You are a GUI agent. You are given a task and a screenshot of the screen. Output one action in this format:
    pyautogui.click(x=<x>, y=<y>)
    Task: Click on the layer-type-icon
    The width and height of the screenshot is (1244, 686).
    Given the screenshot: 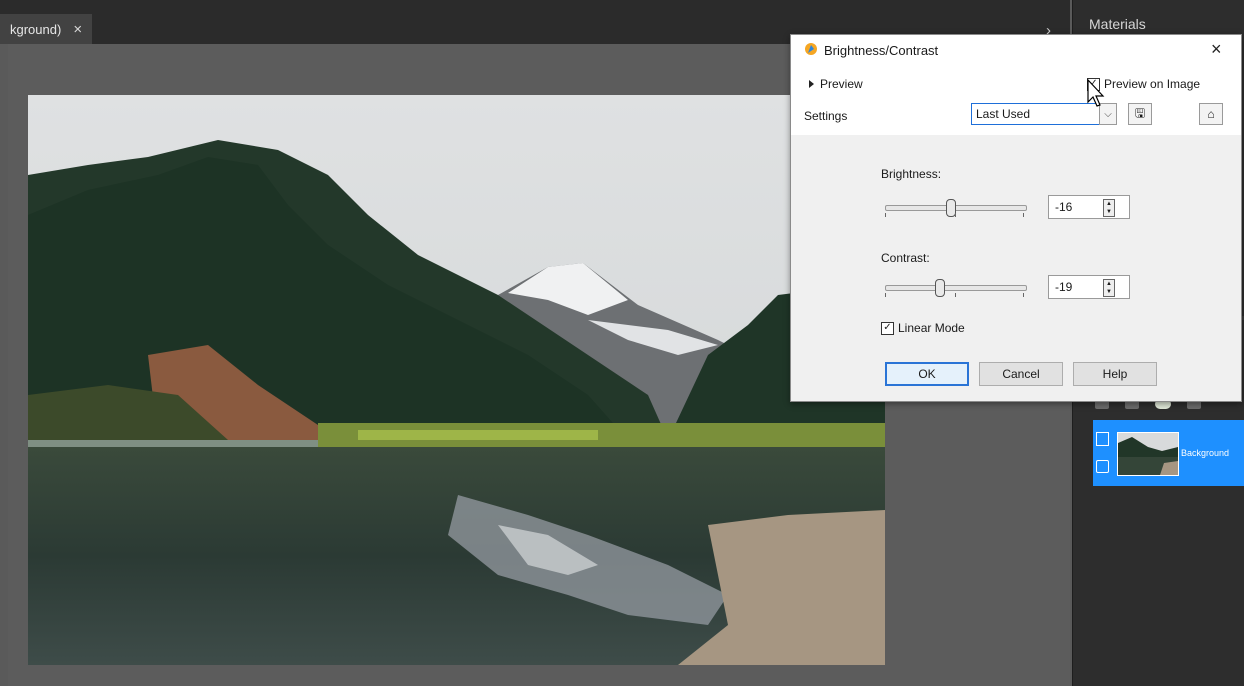 What is the action you would take?
    pyautogui.click(x=1102, y=439)
    